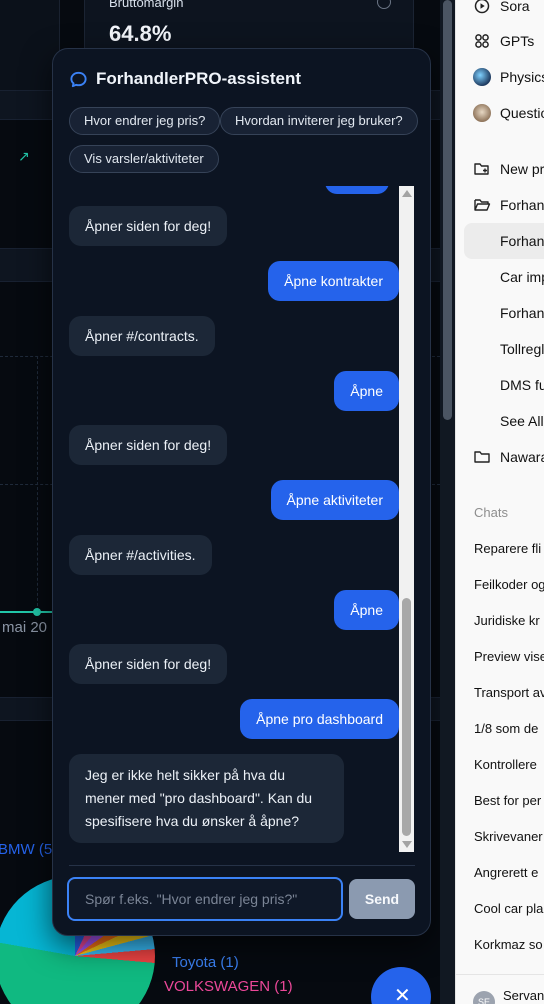  I want to click on sidebar-item-sora: Sora, so click(500, 12).